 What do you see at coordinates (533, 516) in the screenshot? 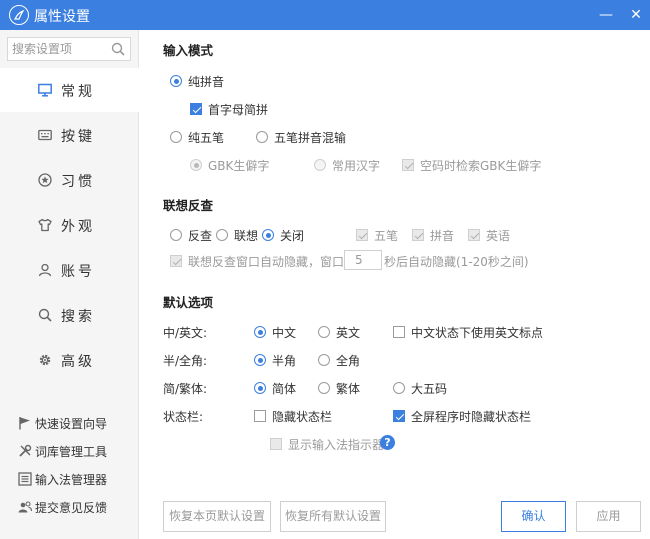
I see `confirm-button: 确认` at bounding box center [533, 516].